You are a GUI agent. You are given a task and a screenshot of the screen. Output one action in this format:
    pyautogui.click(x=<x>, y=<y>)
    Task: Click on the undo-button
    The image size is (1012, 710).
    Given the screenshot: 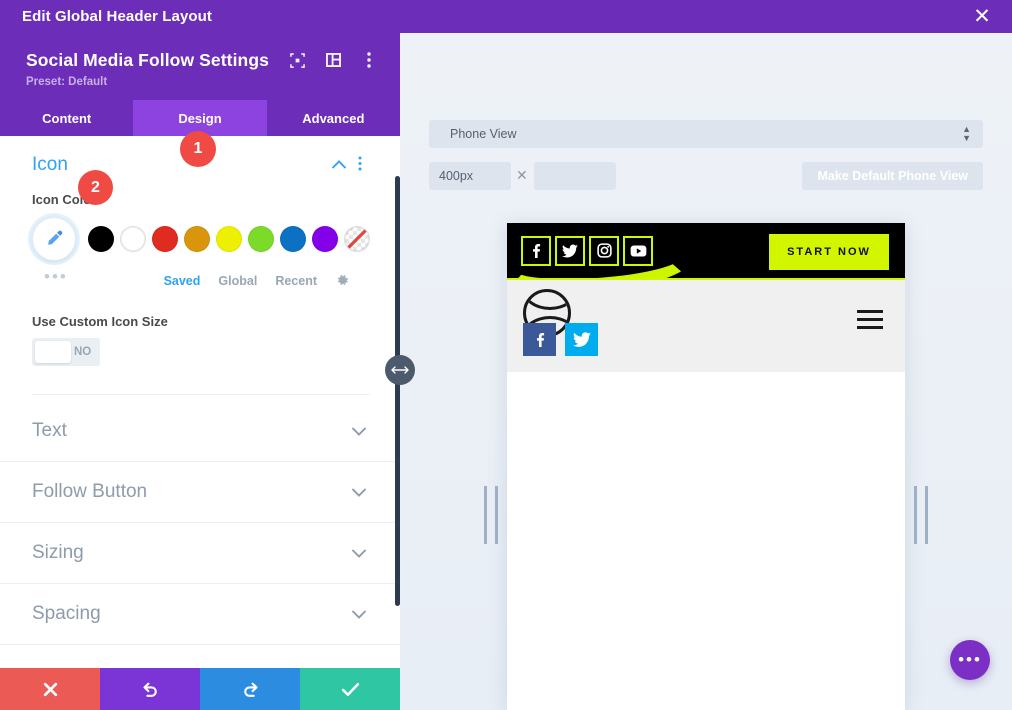 What is the action you would take?
    pyautogui.click(x=150, y=689)
    